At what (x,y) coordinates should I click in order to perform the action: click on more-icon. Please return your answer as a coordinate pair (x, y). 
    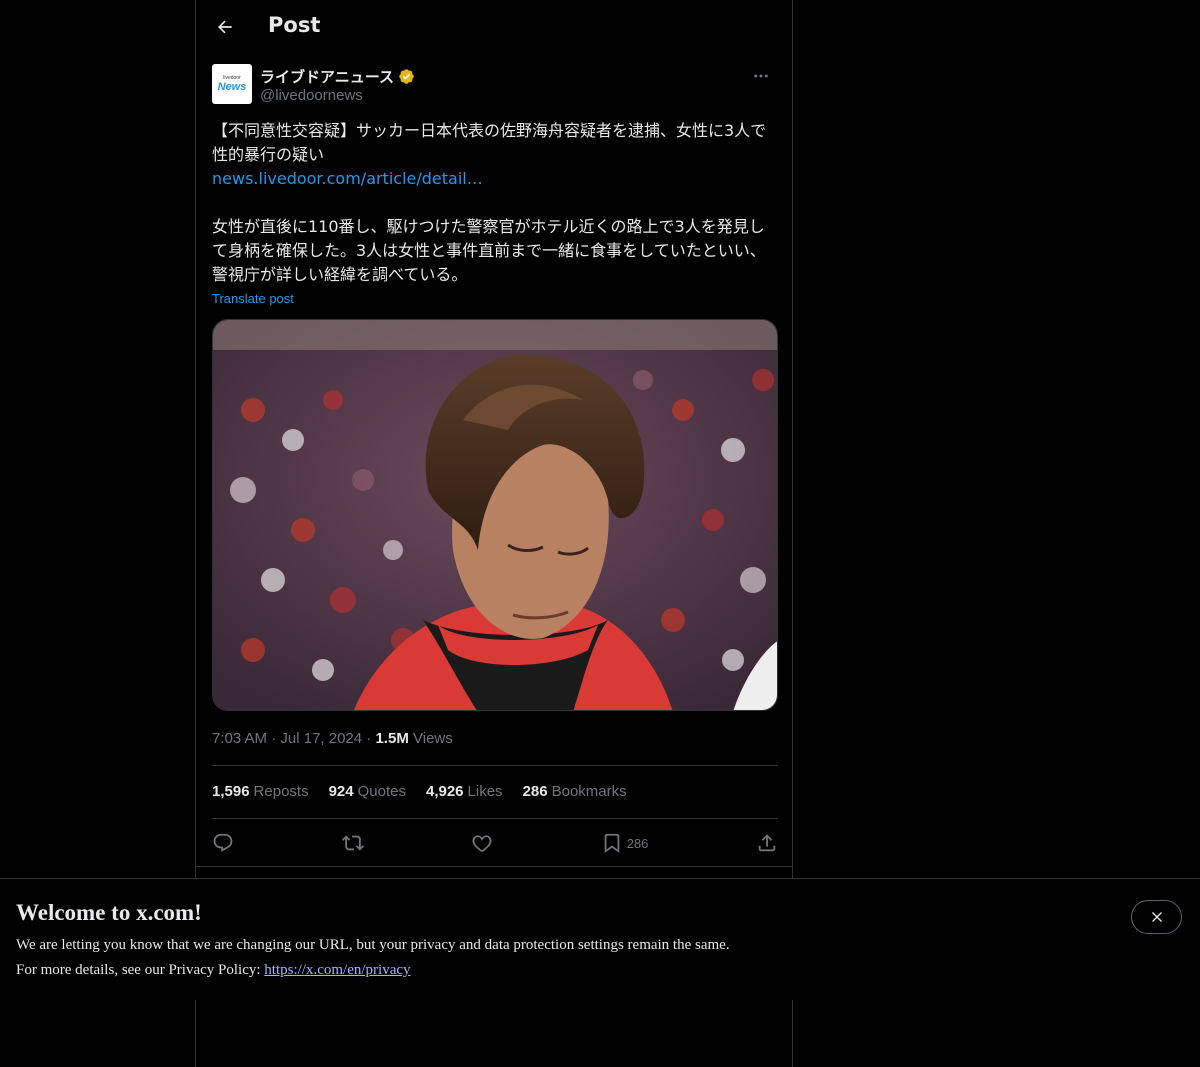
    Looking at the image, I should click on (761, 76).